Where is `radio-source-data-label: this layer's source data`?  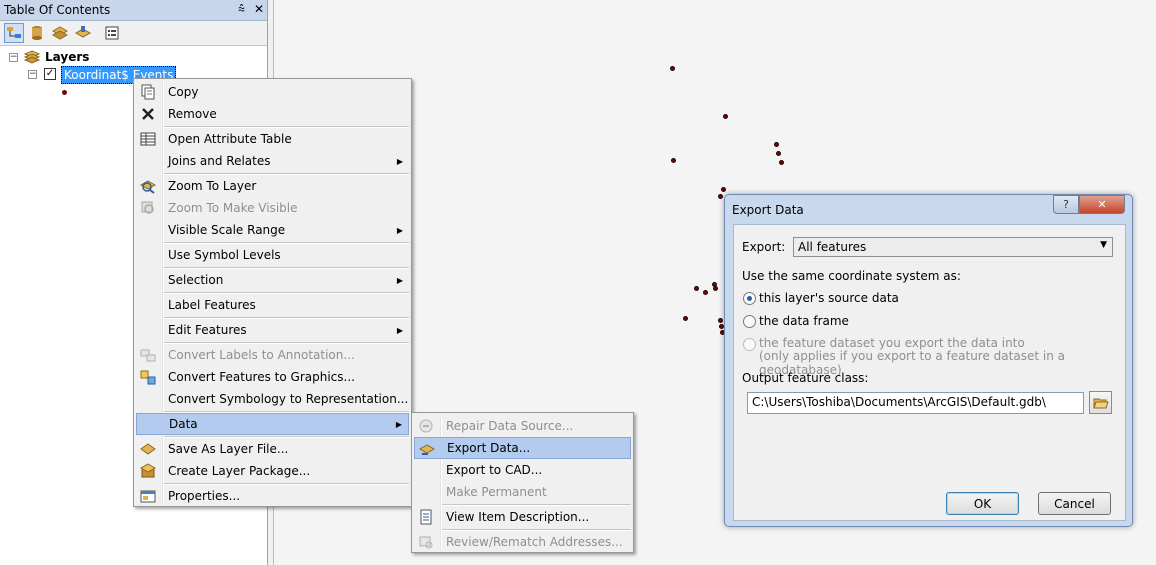 radio-source-data-label: this layer's source data is located at coordinates (829, 298).